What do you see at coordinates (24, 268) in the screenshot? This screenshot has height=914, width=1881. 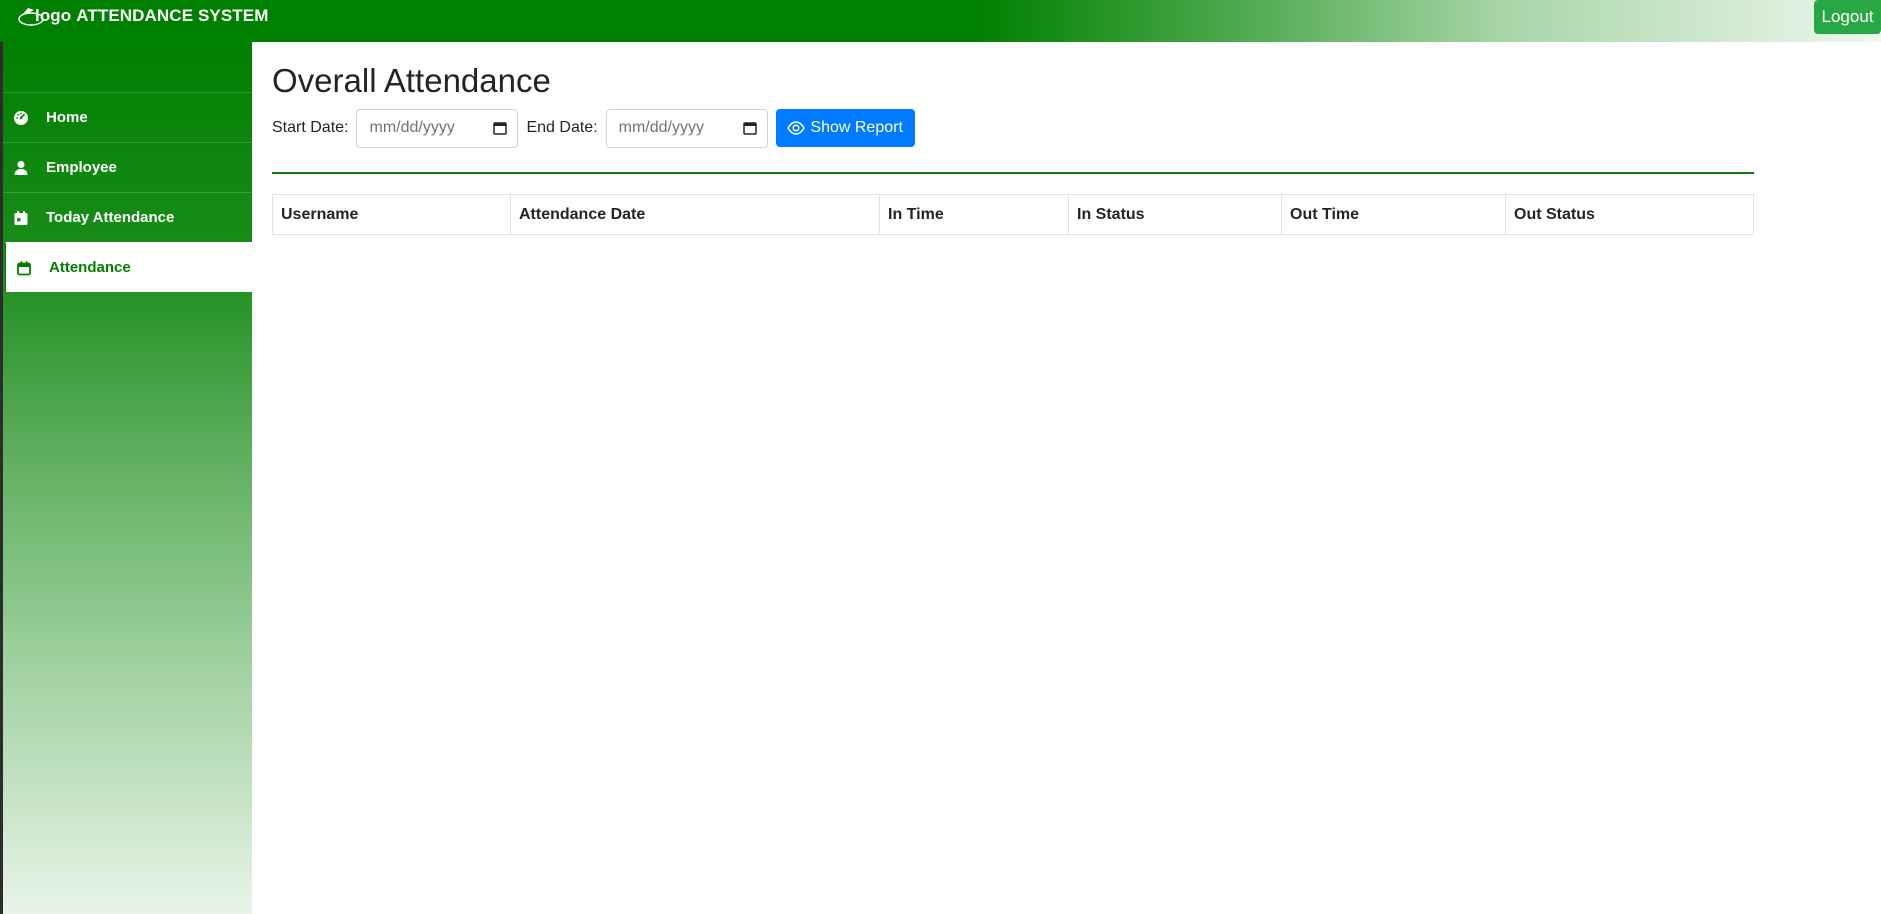 I see `calendar-icon` at bounding box center [24, 268].